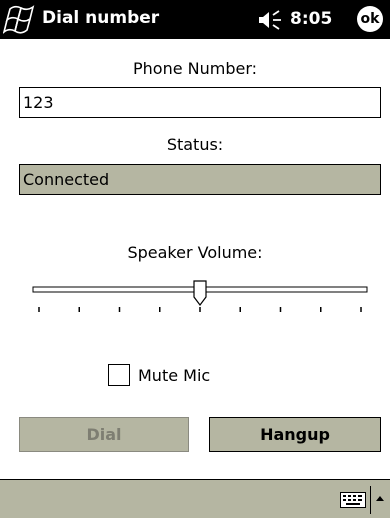 This screenshot has height=518, width=390. What do you see at coordinates (200, 179) in the screenshot?
I see `status-field: Connected` at bounding box center [200, 179].